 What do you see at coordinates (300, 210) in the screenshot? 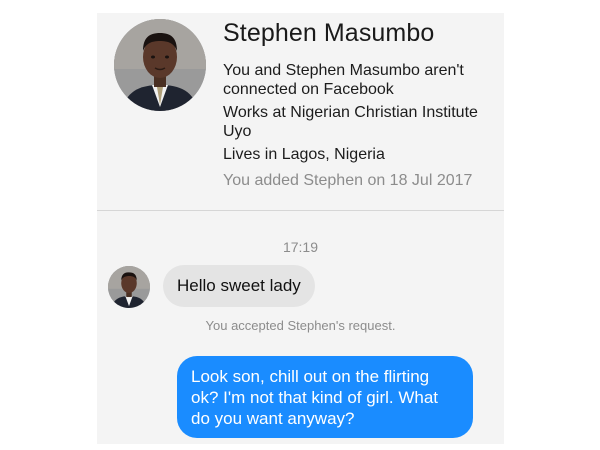
I see `profile-divider` at bounding box center [300, 210].